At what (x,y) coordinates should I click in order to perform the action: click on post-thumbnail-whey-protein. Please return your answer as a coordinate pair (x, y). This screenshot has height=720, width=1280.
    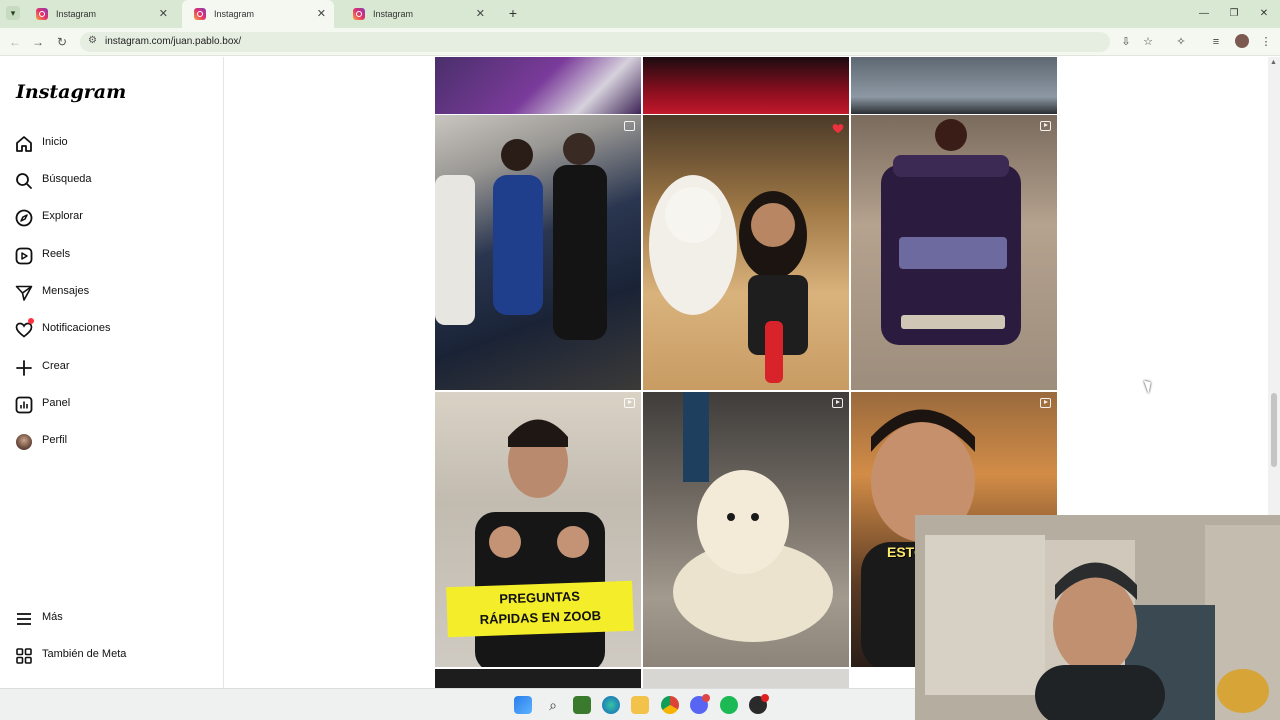
    Looking at the image, I should click on (954, 252).